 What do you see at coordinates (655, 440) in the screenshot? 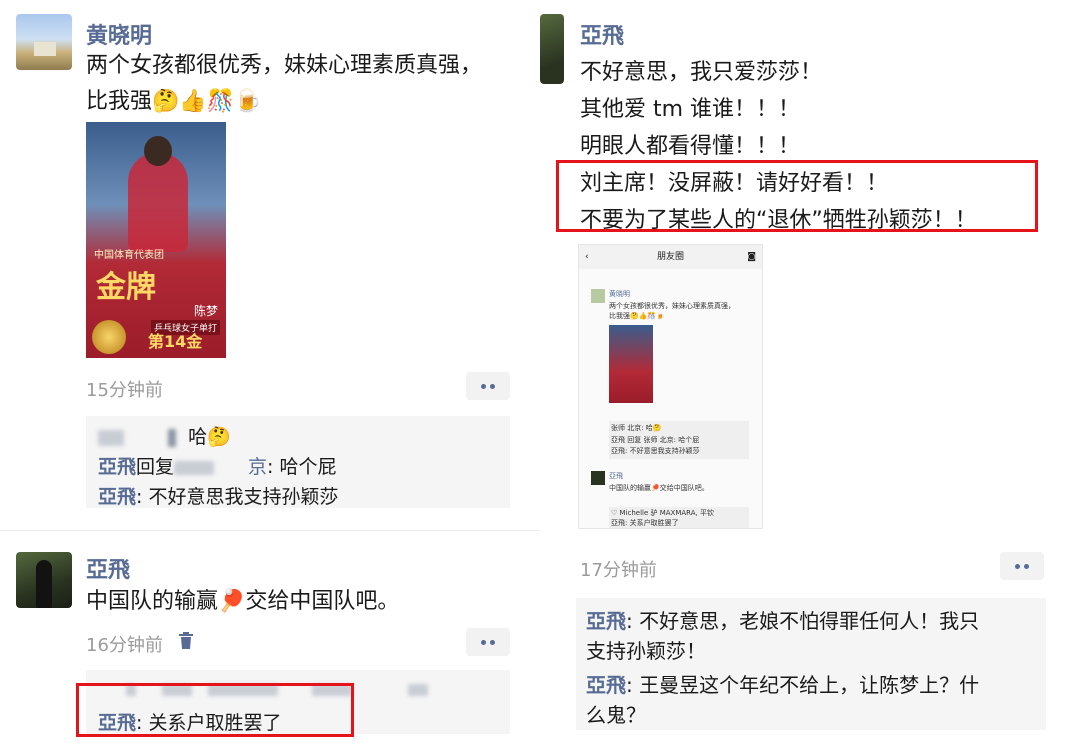
I see `mini-comment: 亞飛 回复 张师 北京: 哈个屁` at bounding box center [655, 440].